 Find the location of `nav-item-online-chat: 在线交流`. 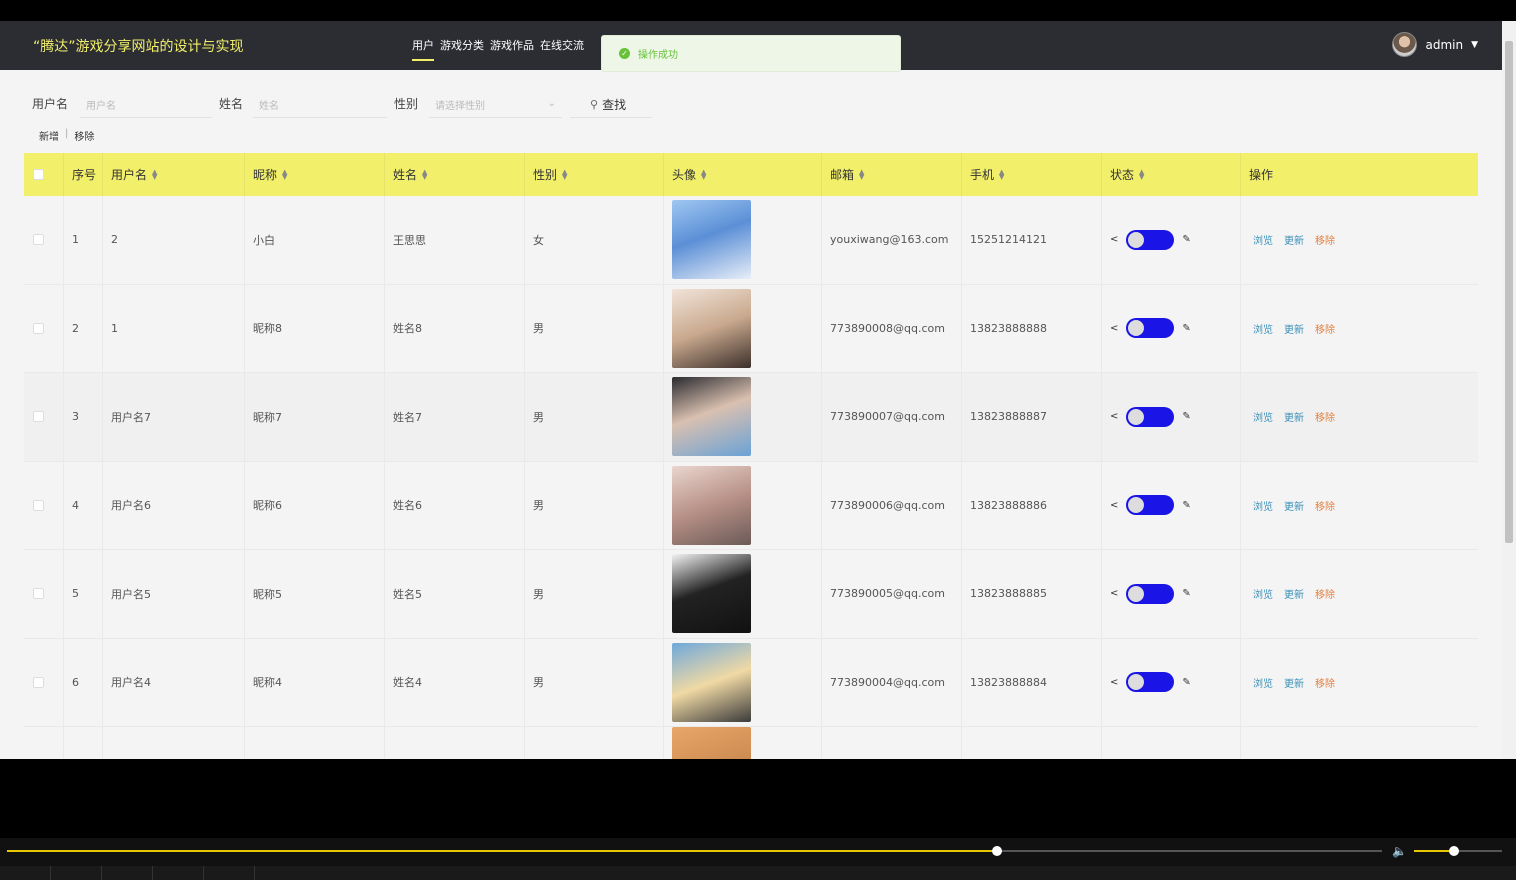

nav-item-online-chat: 在线交流 is located at coordinates (562, 49).